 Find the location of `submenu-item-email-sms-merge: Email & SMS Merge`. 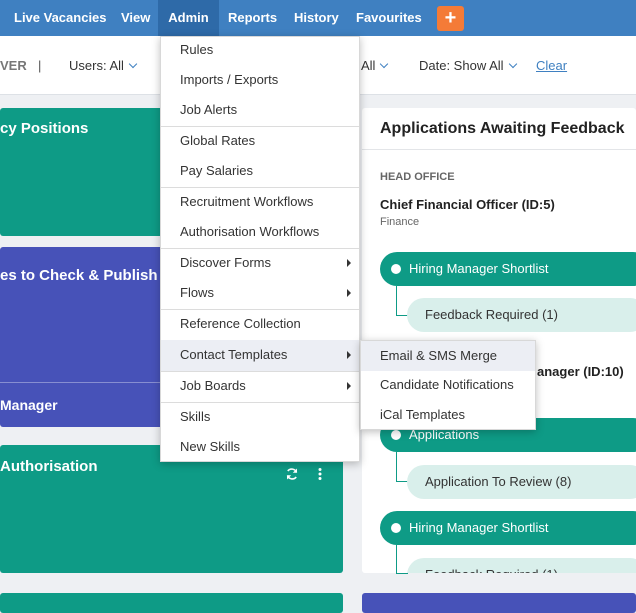

submenu-item-email-sms-merge: Email & SMS Merge is located at coordinates (448, 356).